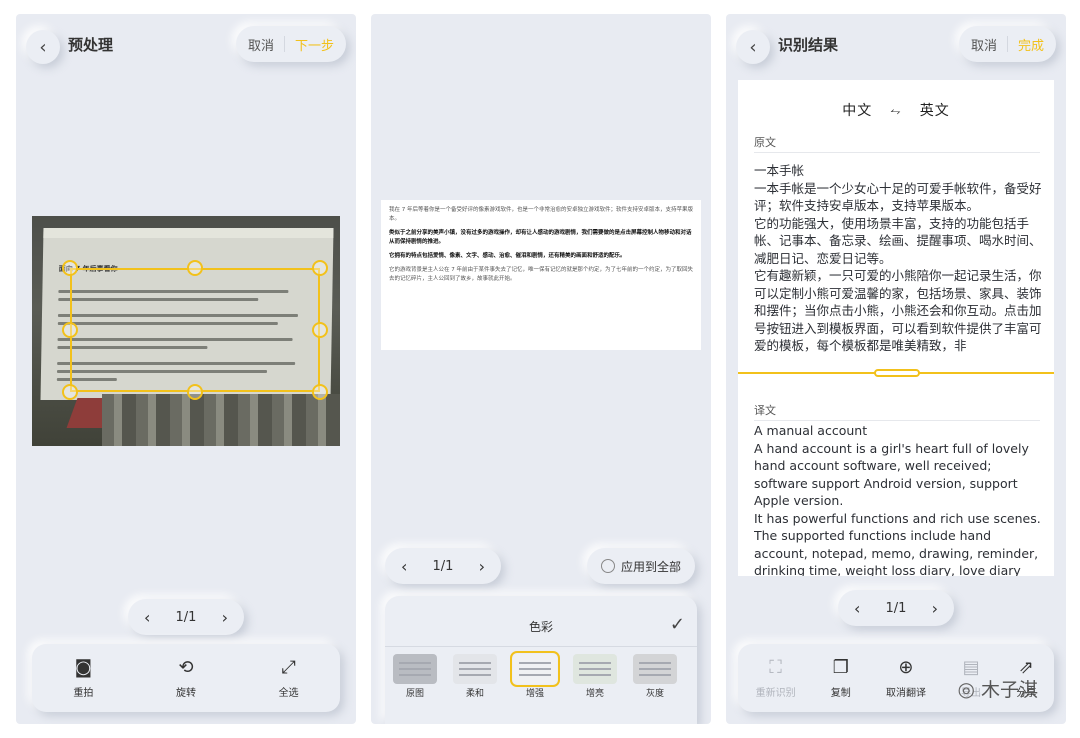  I want to click on crop-handle-top-right, so click(320, 268).